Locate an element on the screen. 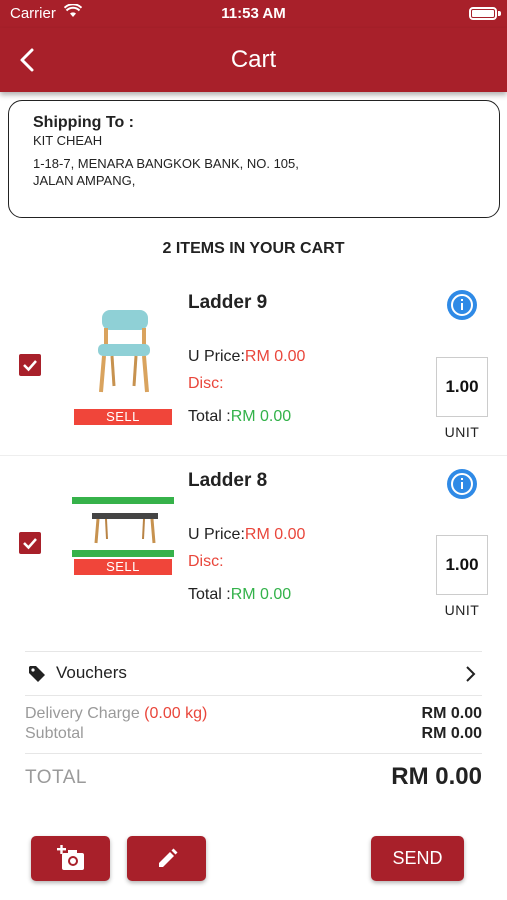 The image size is (507, 900). vouchers-label: Vouchers is located at coordinates (91, 672).